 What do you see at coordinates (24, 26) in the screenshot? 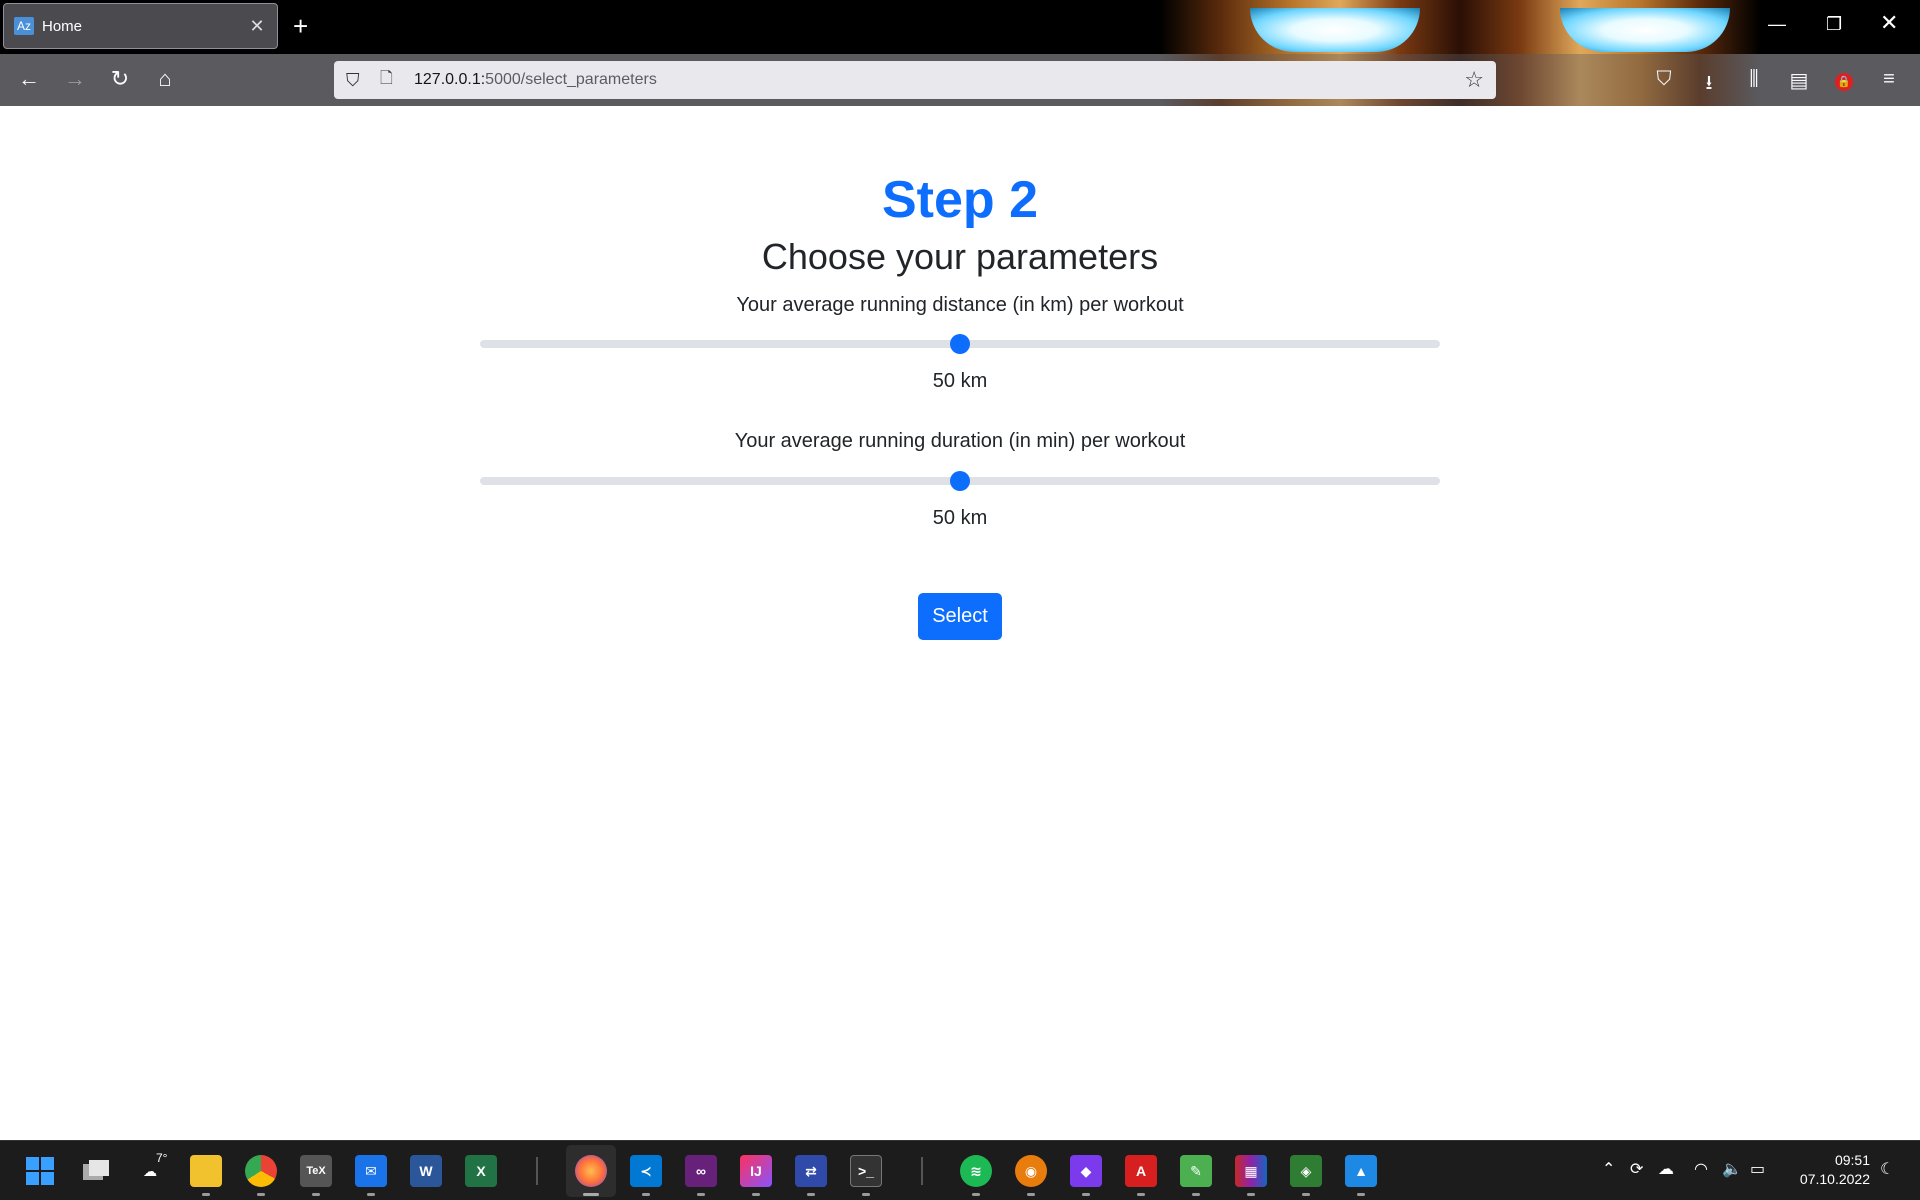
I see `tab-favicon-icon: Az` at bounding box center [24, 26].